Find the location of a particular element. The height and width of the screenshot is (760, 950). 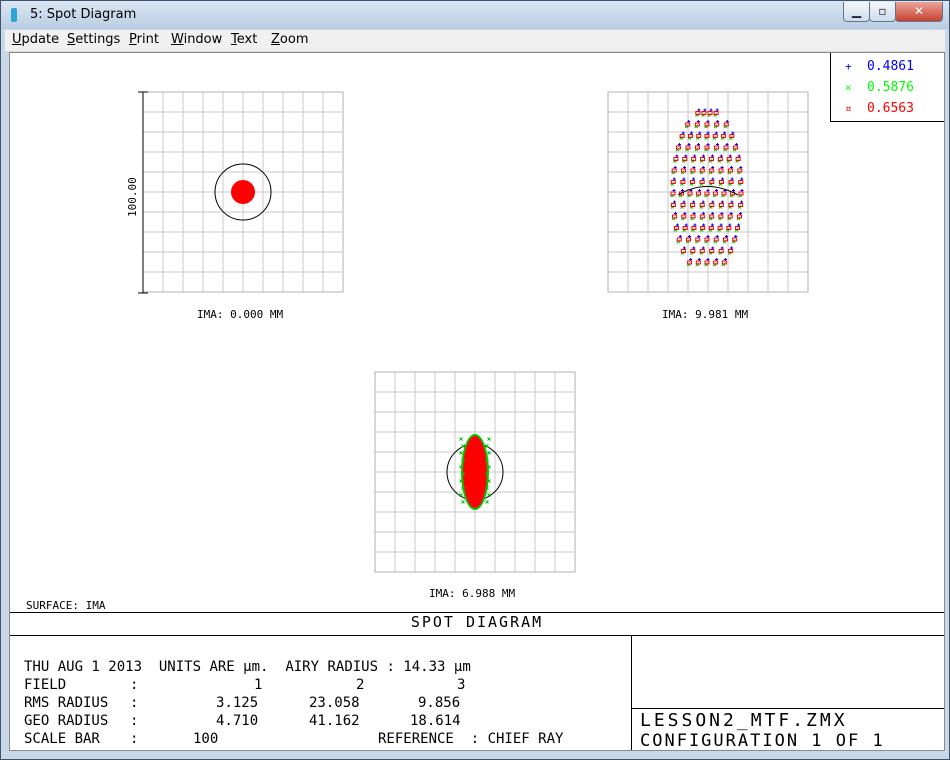

panel-title-border is located at coordinates (477, 635).